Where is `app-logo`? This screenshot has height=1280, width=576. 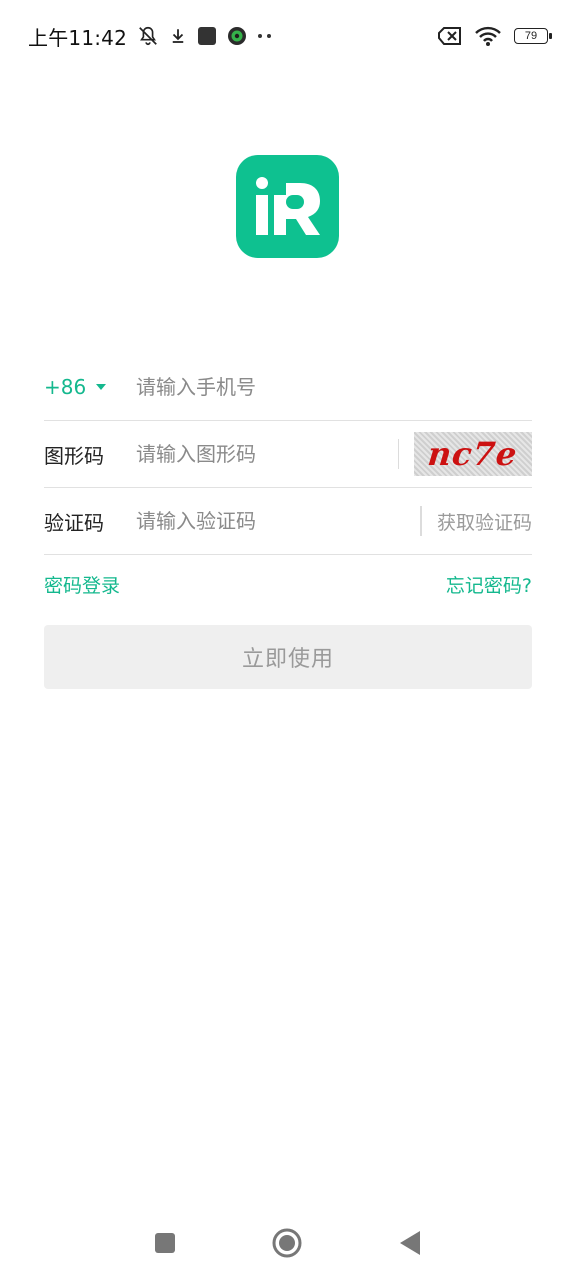
app-logo is located at coordinates (287, 206).